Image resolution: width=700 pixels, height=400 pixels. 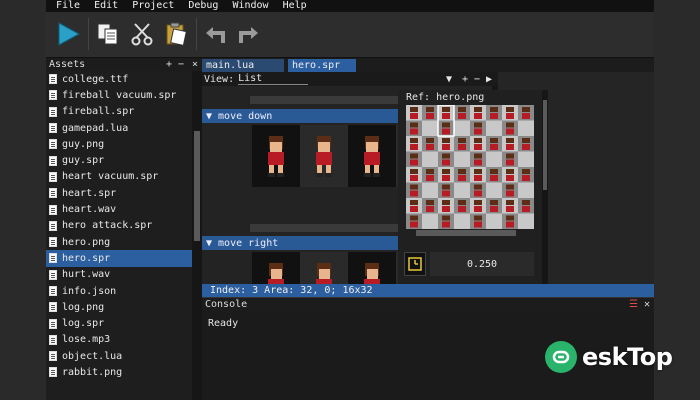 I want to click on paste-icon, so click(x=176, y=34).